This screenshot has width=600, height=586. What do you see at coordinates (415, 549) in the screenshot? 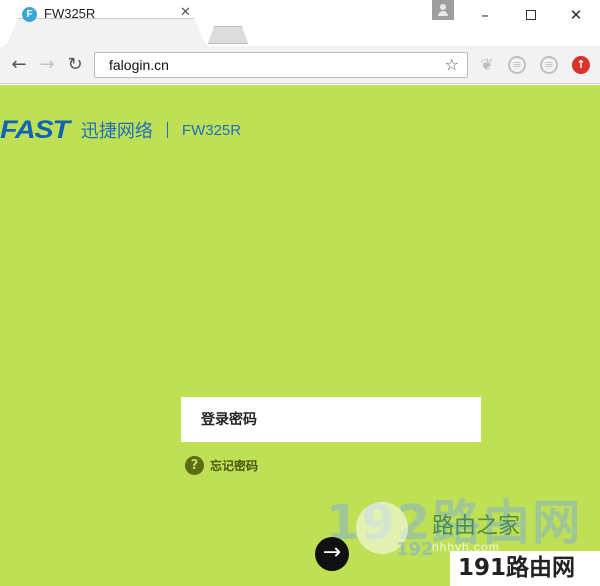
I see `watermark-number: 192` at bounding box center [415, 549].